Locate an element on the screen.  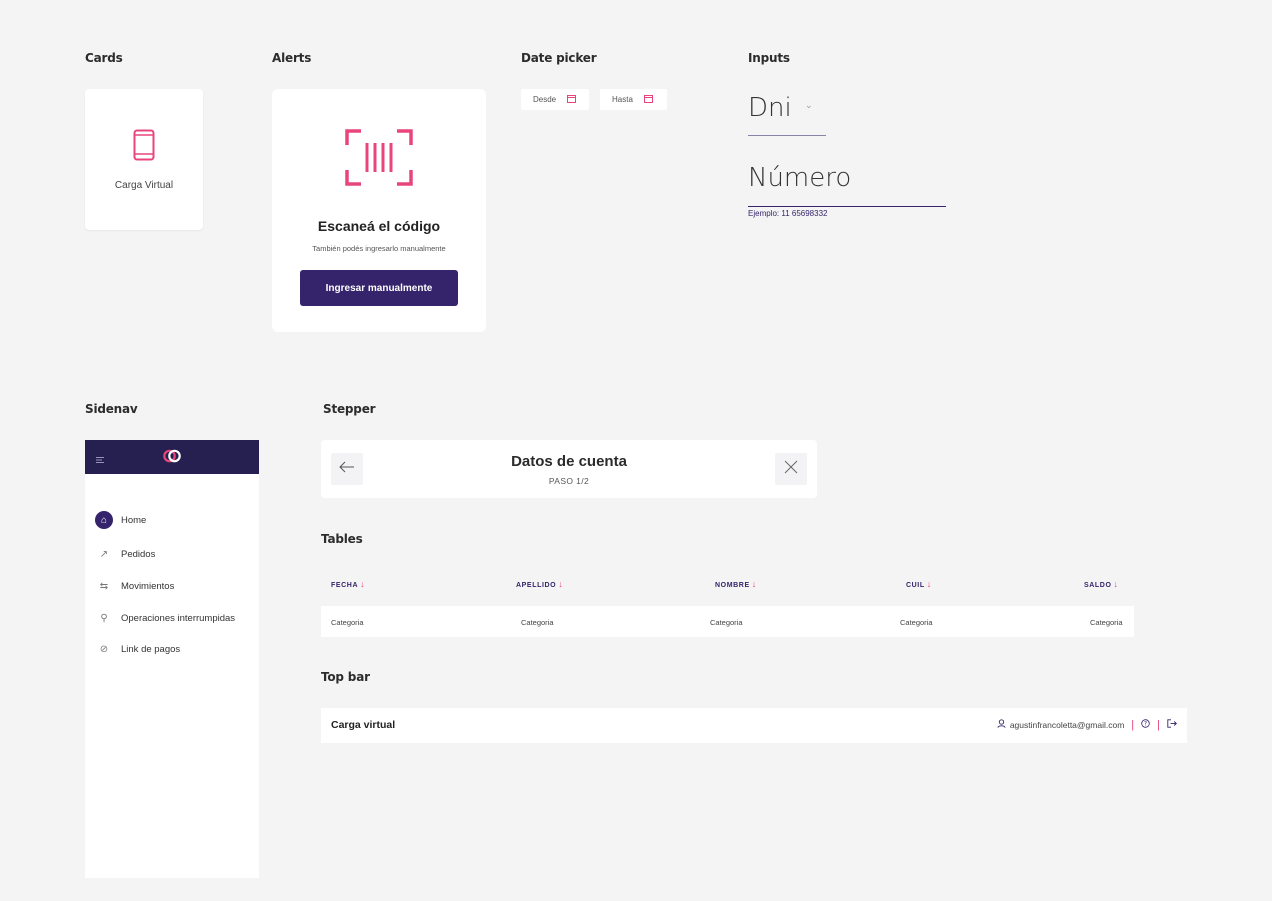
carga-virtual-card: Carga Virtual is located at coordinates (144, 159).